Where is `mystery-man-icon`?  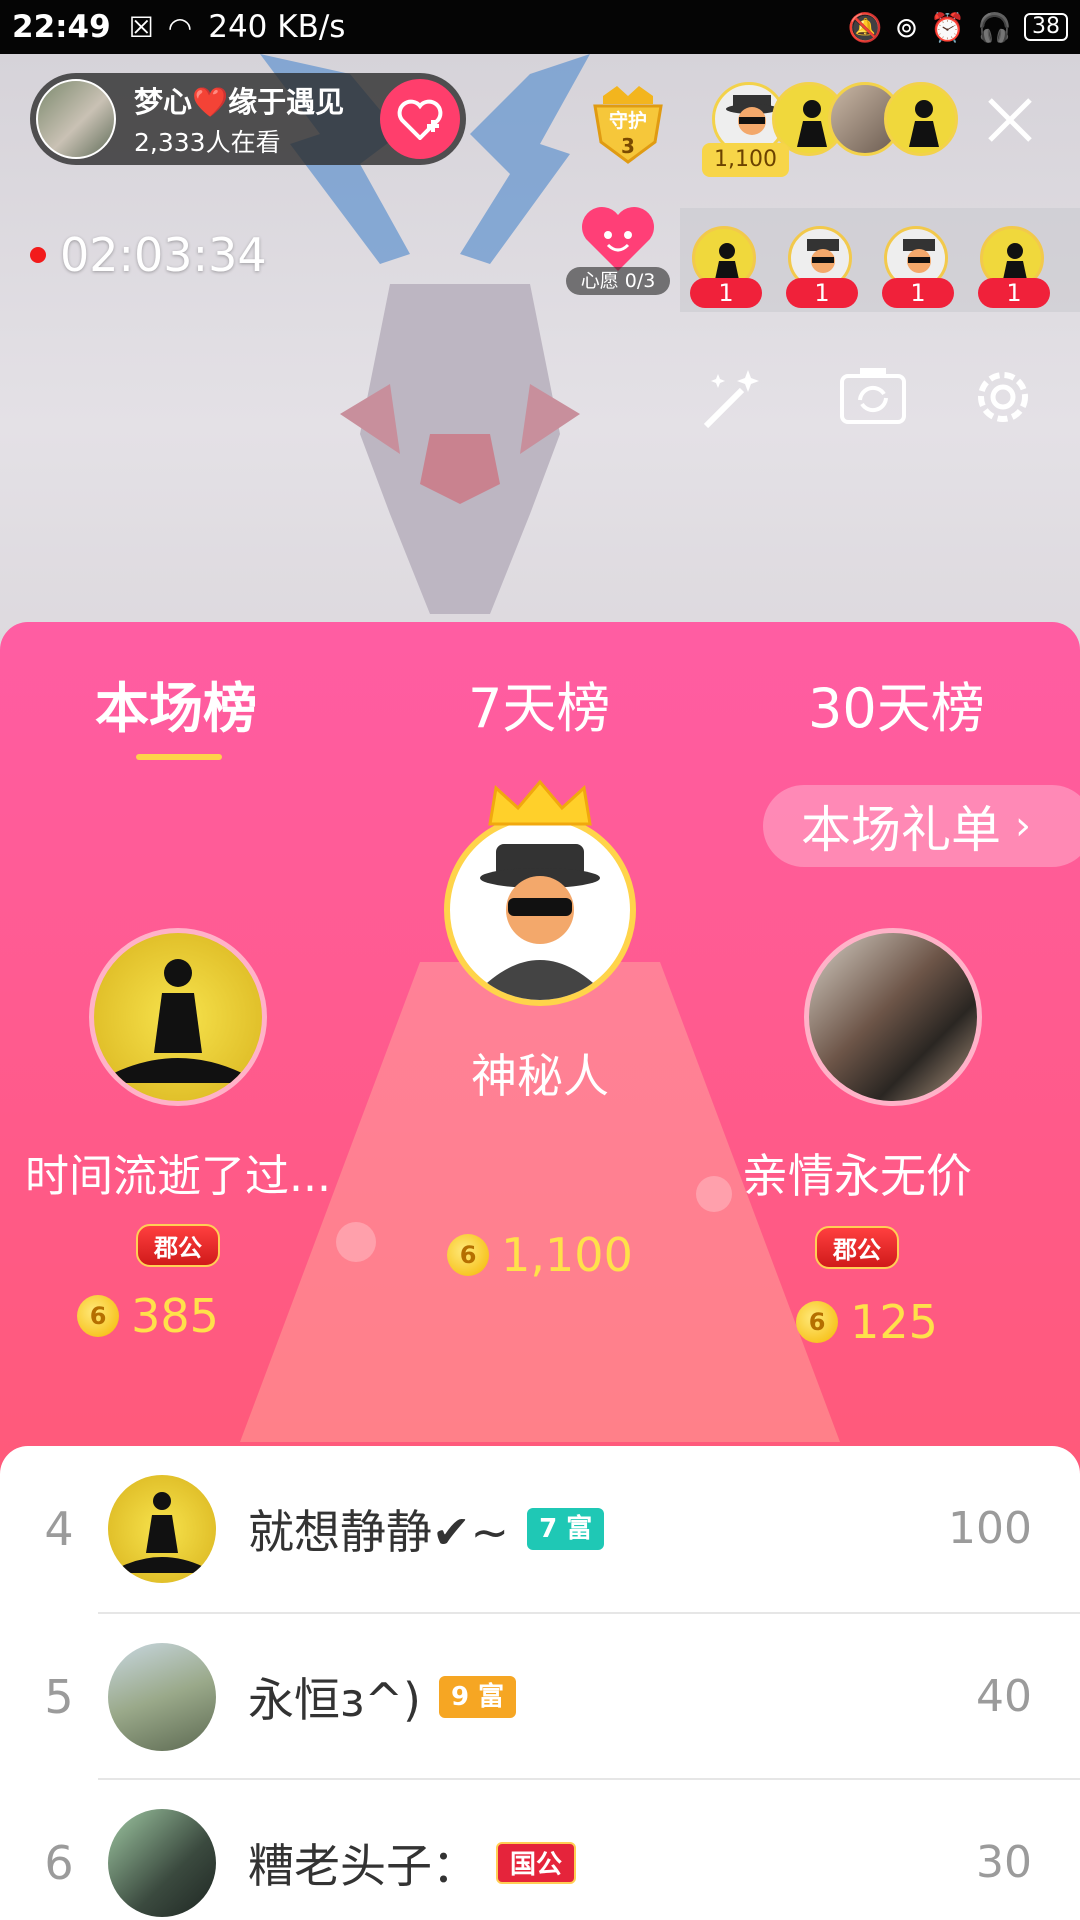
mystery-man-icon is located at coordinates (540, 922).